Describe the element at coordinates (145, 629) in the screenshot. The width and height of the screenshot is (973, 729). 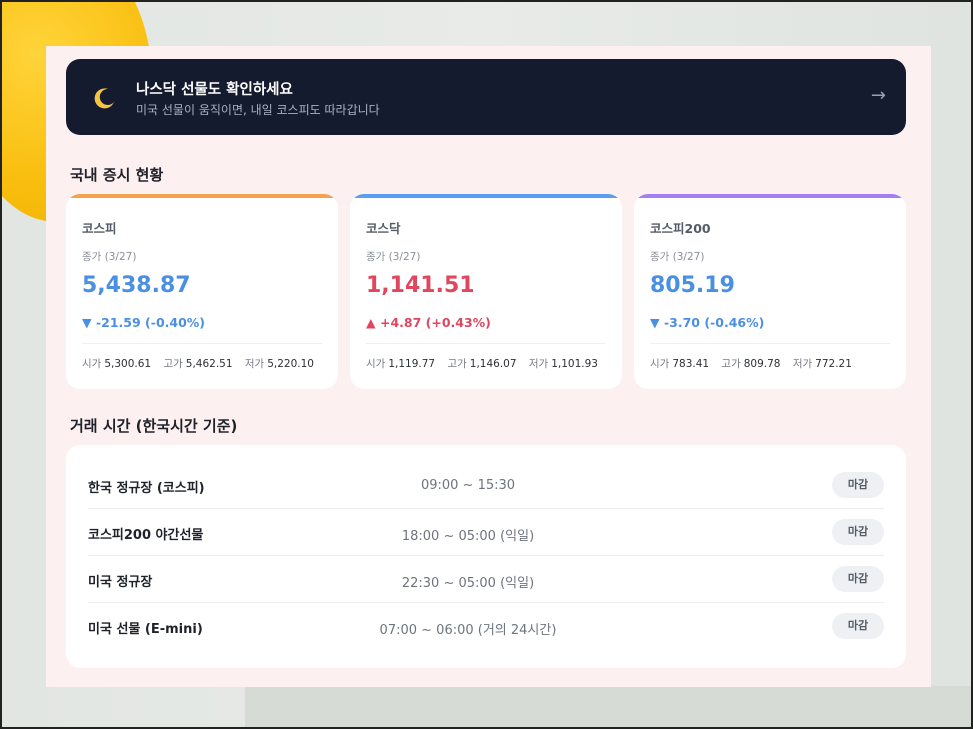
I see `session-name: 미국 선물 (E-mini)` at that location.